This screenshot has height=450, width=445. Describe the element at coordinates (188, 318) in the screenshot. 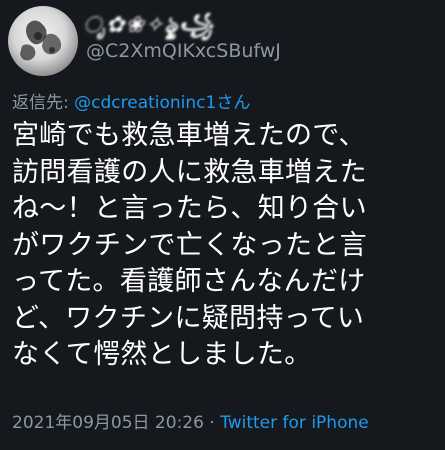

I see `tweet-text-line: ど、ワクチンに疑問持ってい` at that location.